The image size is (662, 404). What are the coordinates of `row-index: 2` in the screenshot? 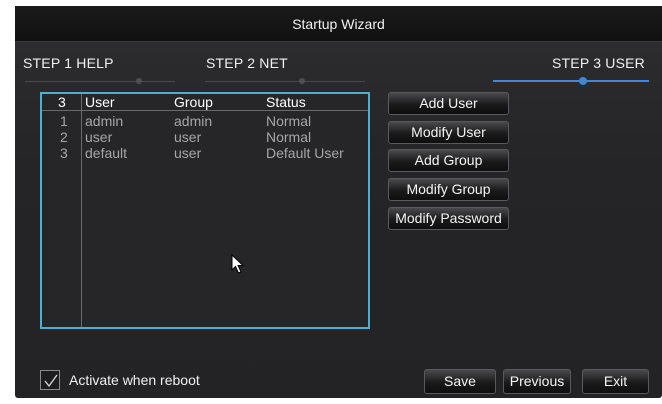 It's located at (64, 137).